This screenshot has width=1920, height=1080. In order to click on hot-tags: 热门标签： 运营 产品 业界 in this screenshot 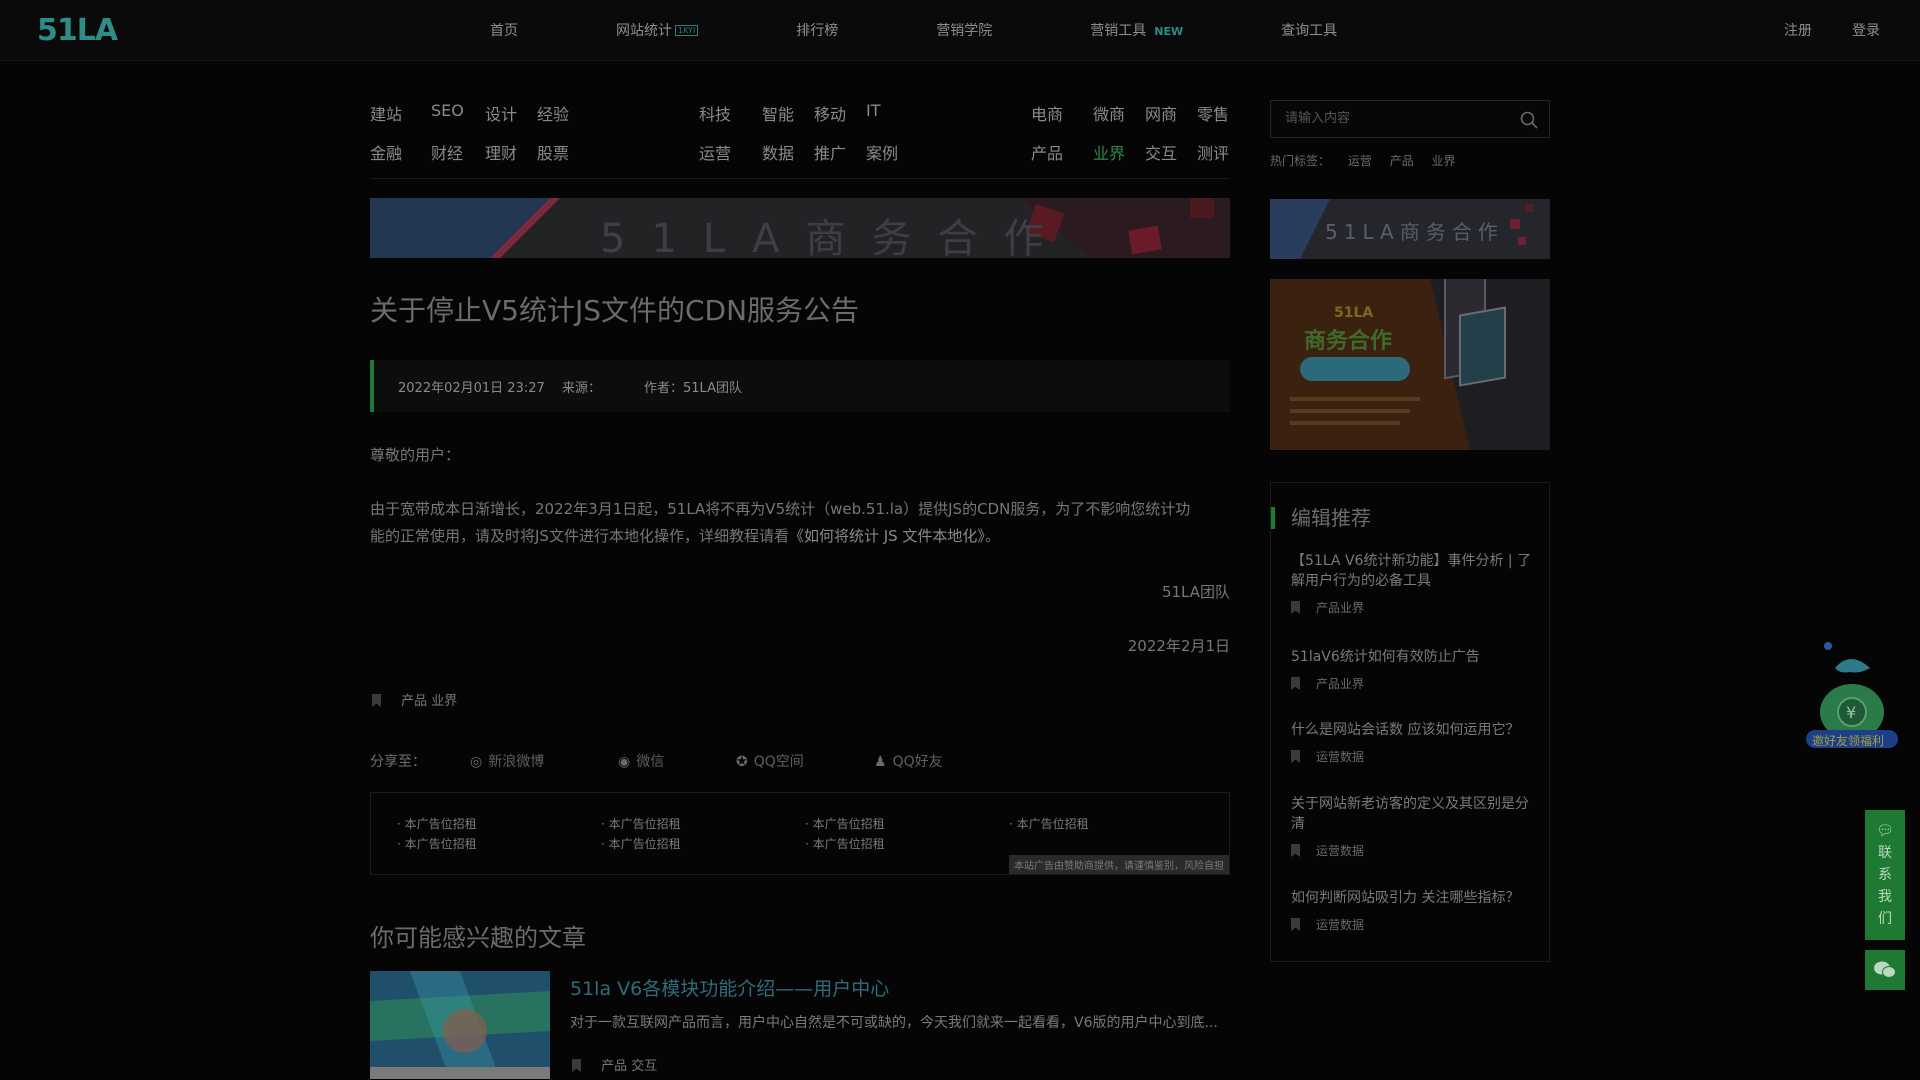, I will do `click(1363, 160)`.